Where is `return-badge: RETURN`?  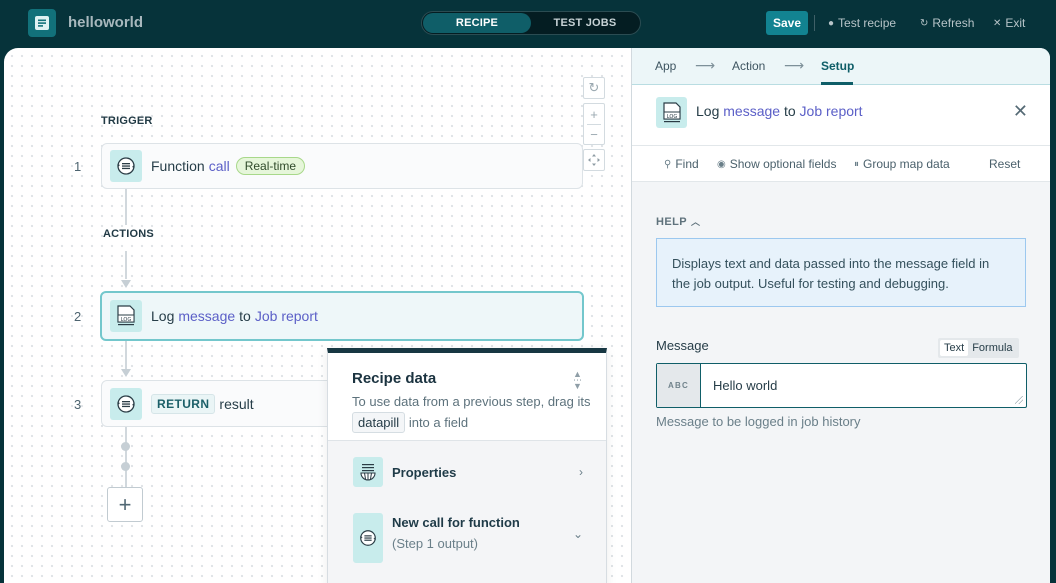 return-badge: RETURN is located at coordinates (183, 403).